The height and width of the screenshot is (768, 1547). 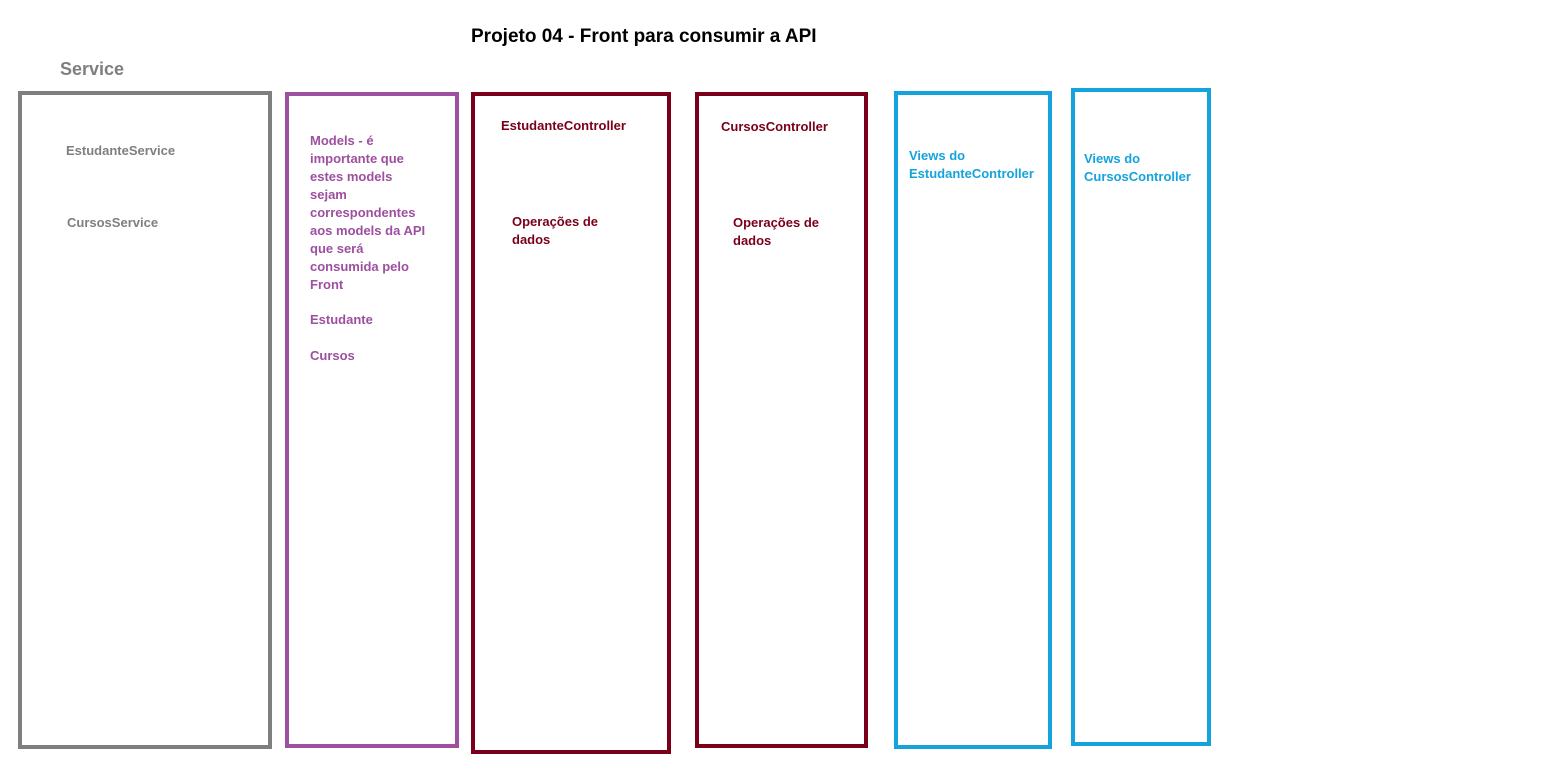 What do you see at coordinates (113, 222) in the screenshot?
I see `cursos-service-label: CursosService` at bounding box center [113, 222].